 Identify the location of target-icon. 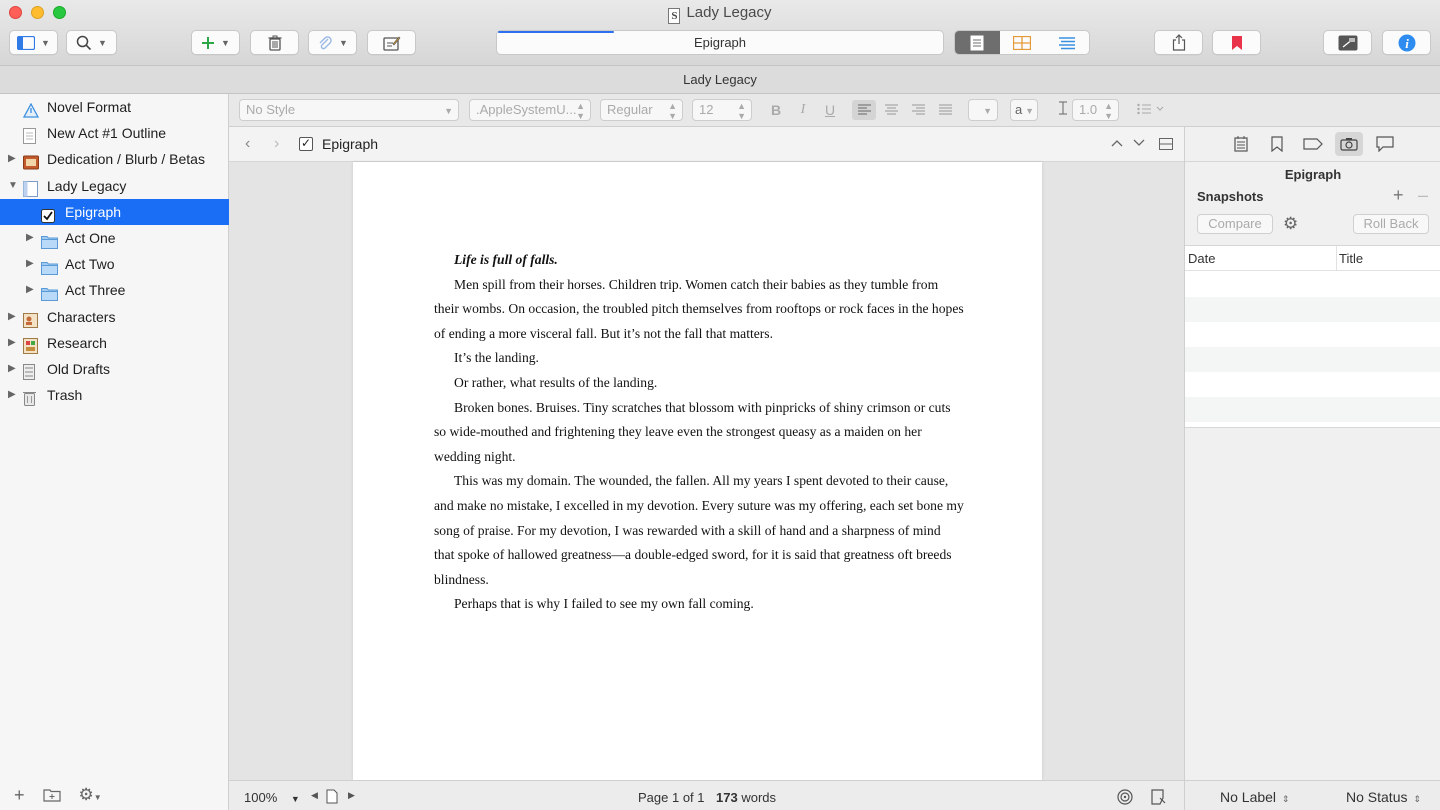
(1125, 797).